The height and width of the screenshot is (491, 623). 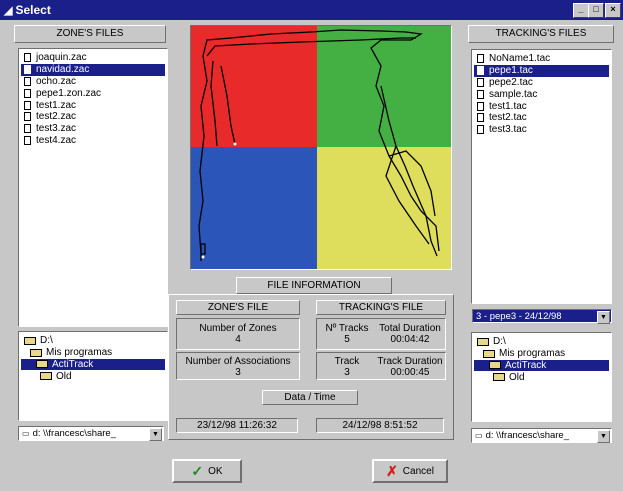 I want to click on file-info-title: FILE INFORMATION, so click(x=314, y=285).